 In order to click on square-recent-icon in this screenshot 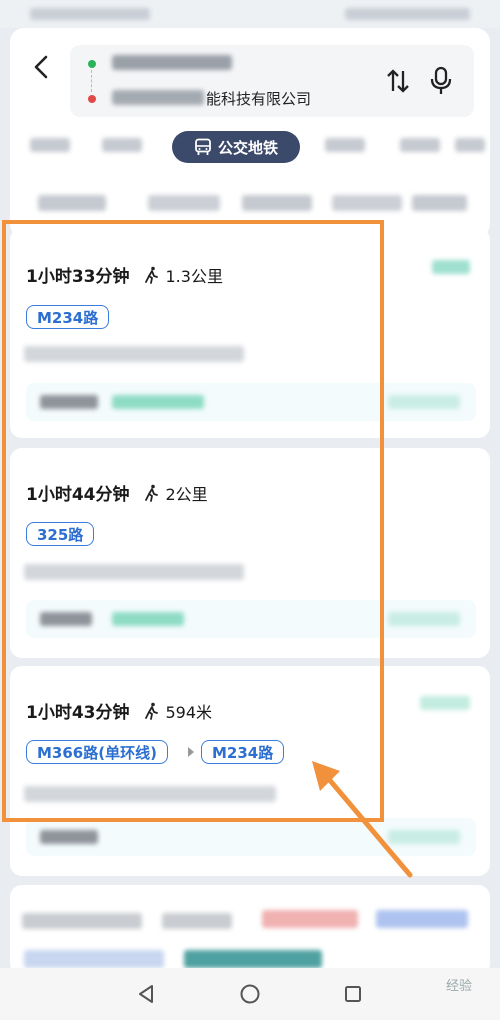, I will do `click(353, 994)`.